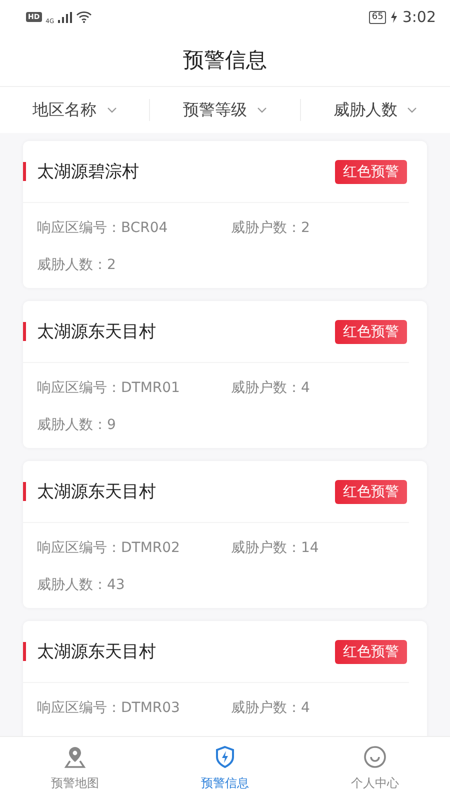 The width and height of the screenshot is (450, 800). Describe the element at coordinates (81, 585) in the screenshot. I see `threatened-people: 威胁人数：43` at that location.